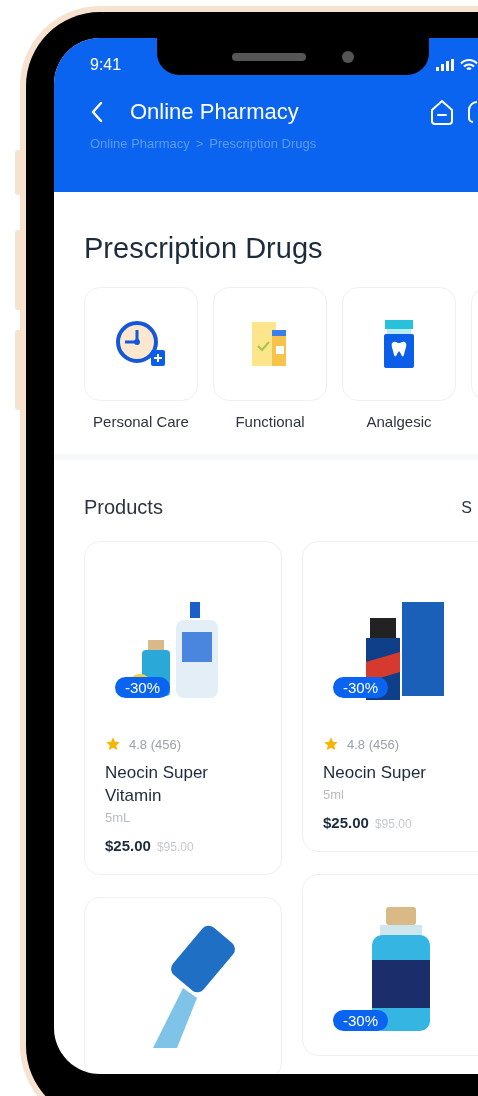 This screenshot has height=1096, width=478. What do you see at coordinates (442, 112) in the screenshot?
I see `home-icon` at bounding box center [442, 112].